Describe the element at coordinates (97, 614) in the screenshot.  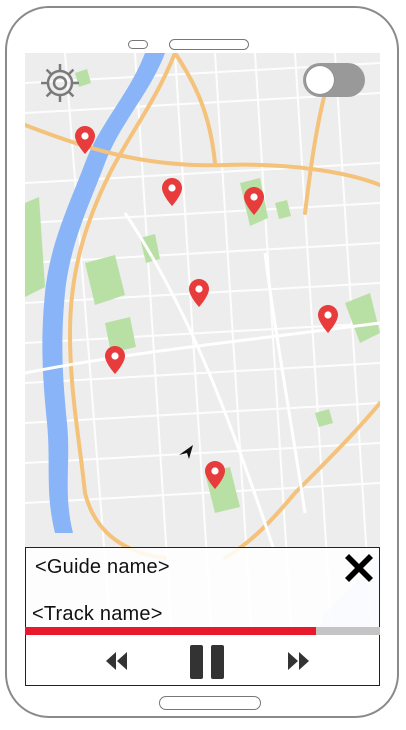
I see `track-name: <Track name>` at that location.